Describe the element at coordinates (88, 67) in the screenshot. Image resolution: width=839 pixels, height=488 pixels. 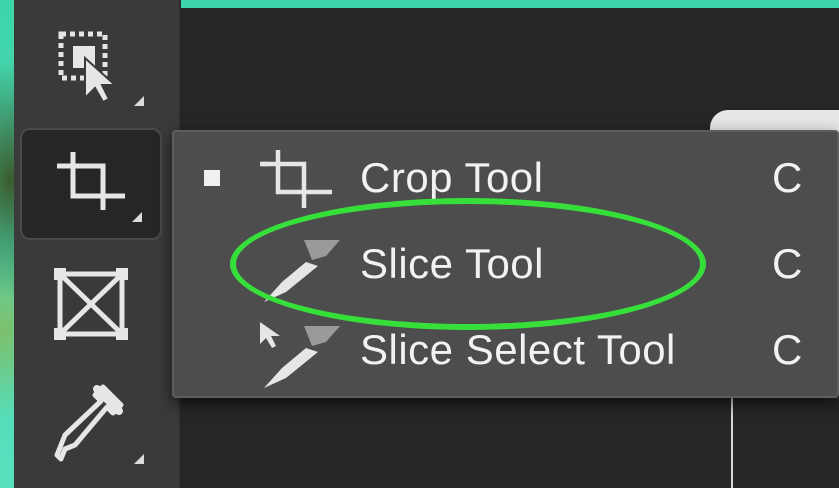
I see `artboard-select-icon` at that location.